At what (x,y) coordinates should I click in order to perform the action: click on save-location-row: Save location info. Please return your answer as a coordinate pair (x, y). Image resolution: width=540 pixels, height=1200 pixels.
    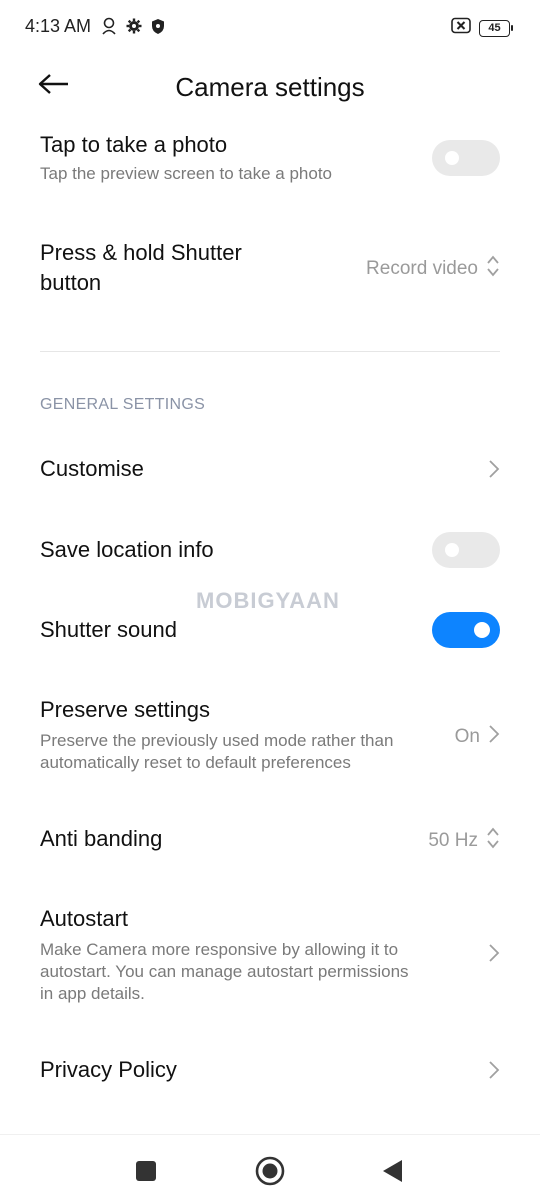
    Looking at the image, I should click on (270, 551).